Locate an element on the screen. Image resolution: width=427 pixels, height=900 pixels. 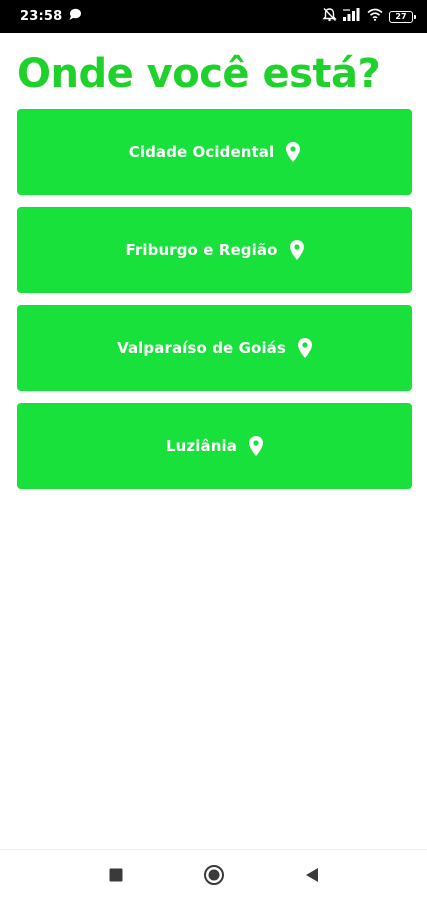
location-label: Luziânia is located at coordinates (201, 446).